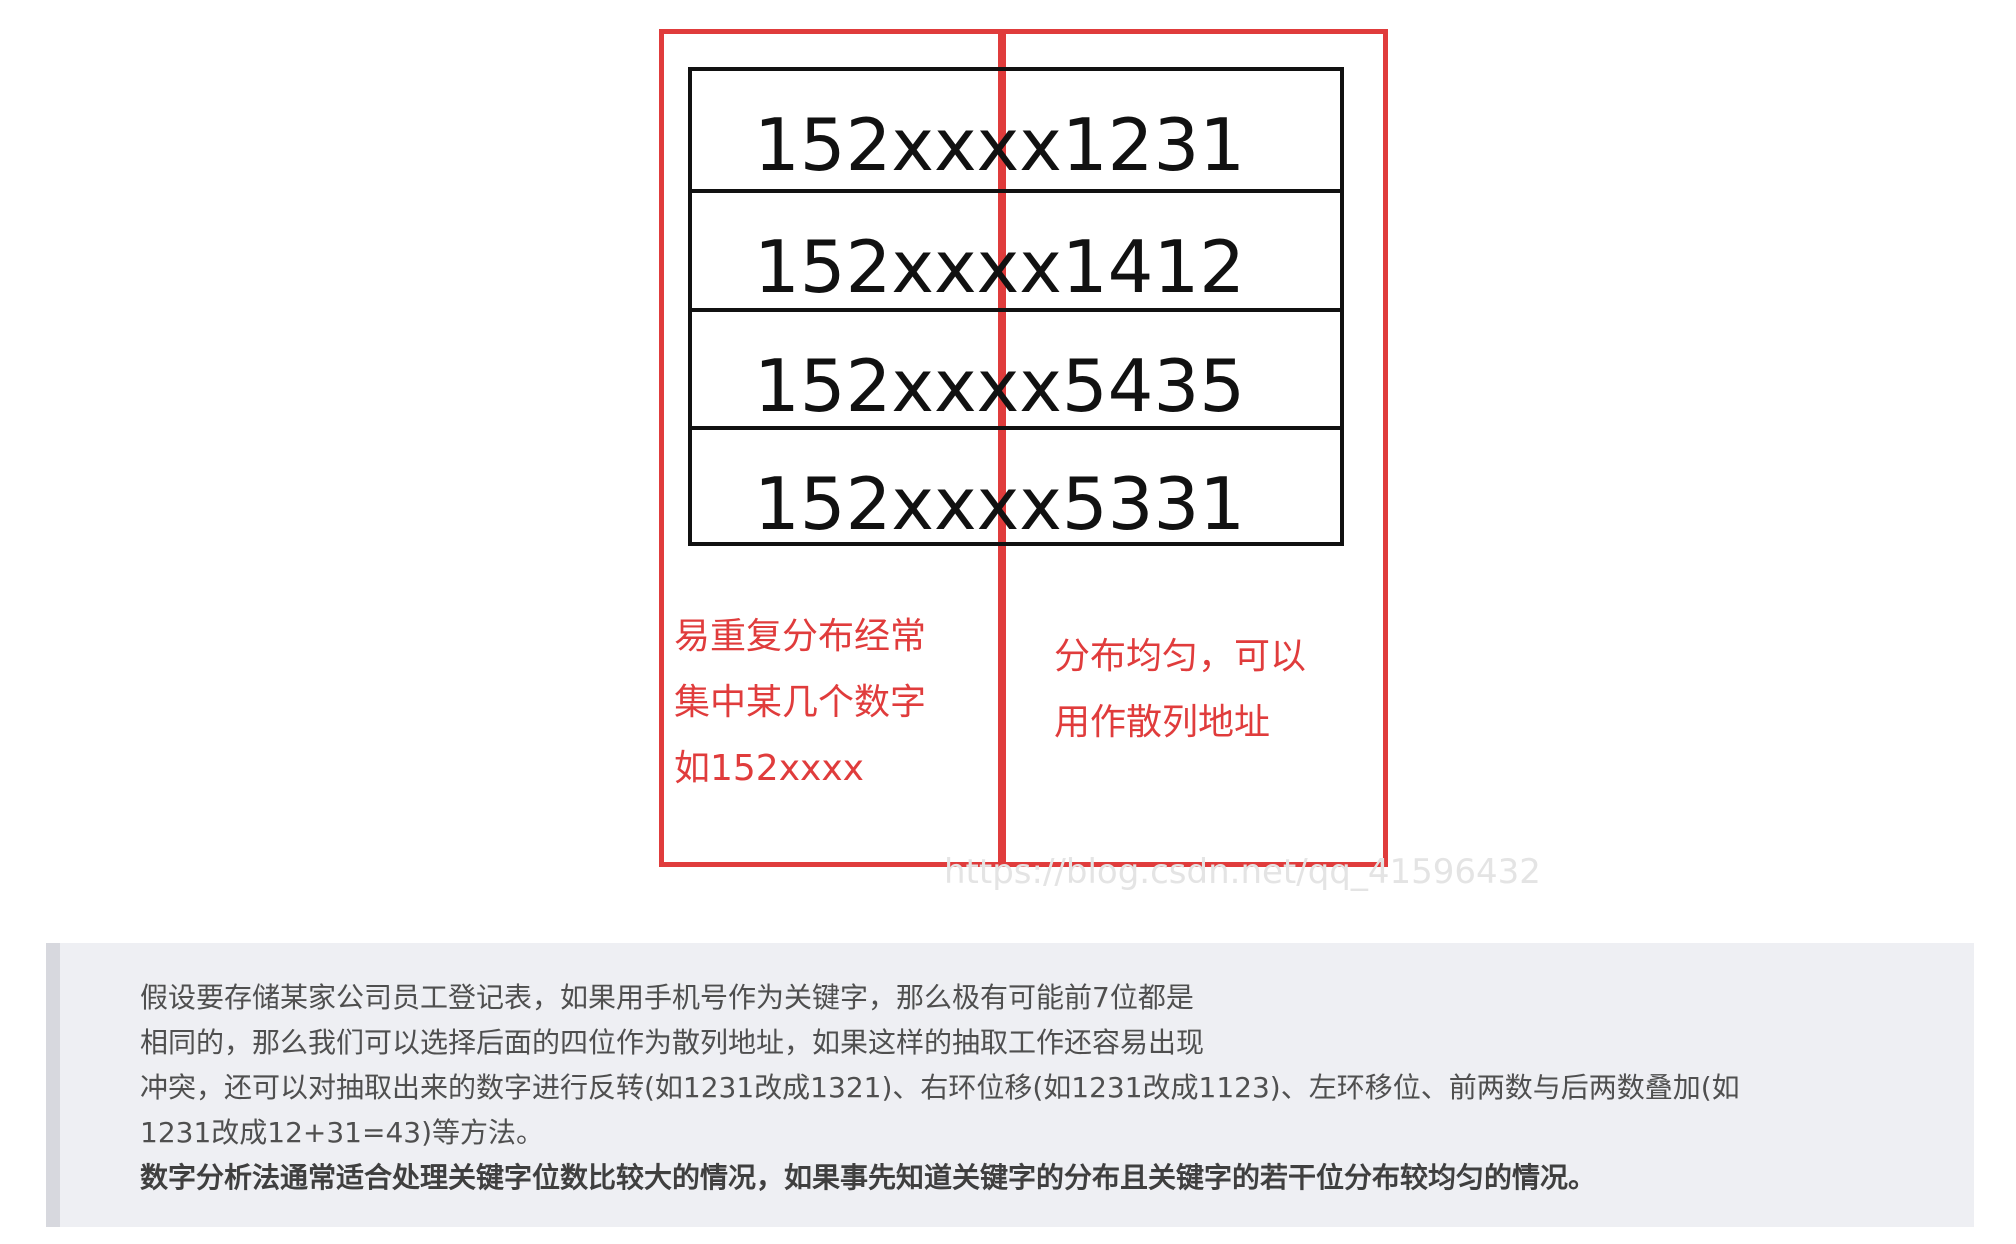  I want to click on left-annotation-line: 如152xxxx, so click(769, 768).